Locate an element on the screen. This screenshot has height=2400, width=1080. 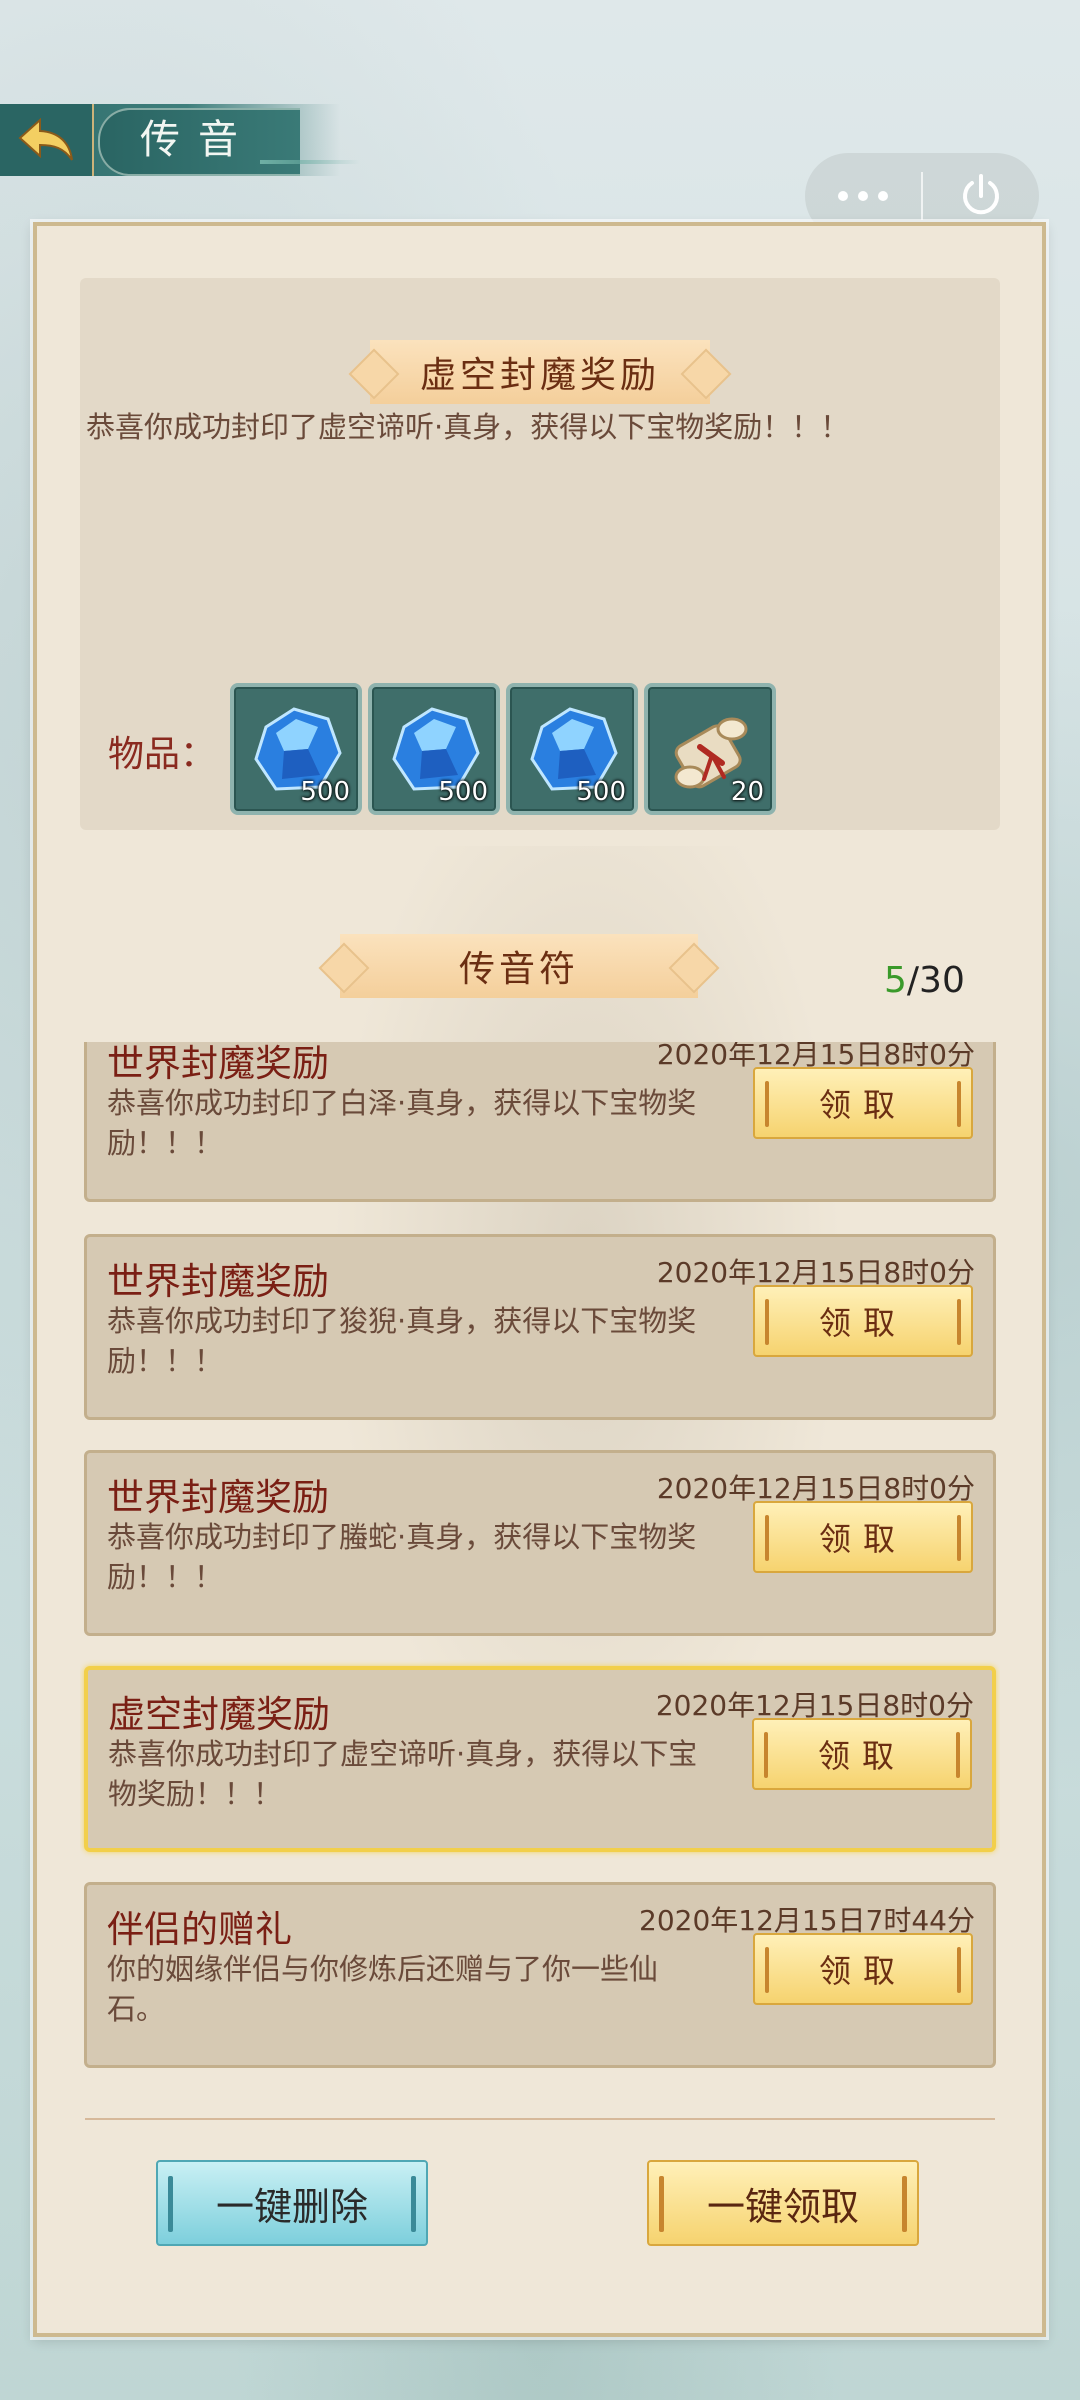
detail-message: 恭喜你成功封印了虚空谛听·真身，获得以下宝物奖励！！！ is located at coordinates (468, 427).